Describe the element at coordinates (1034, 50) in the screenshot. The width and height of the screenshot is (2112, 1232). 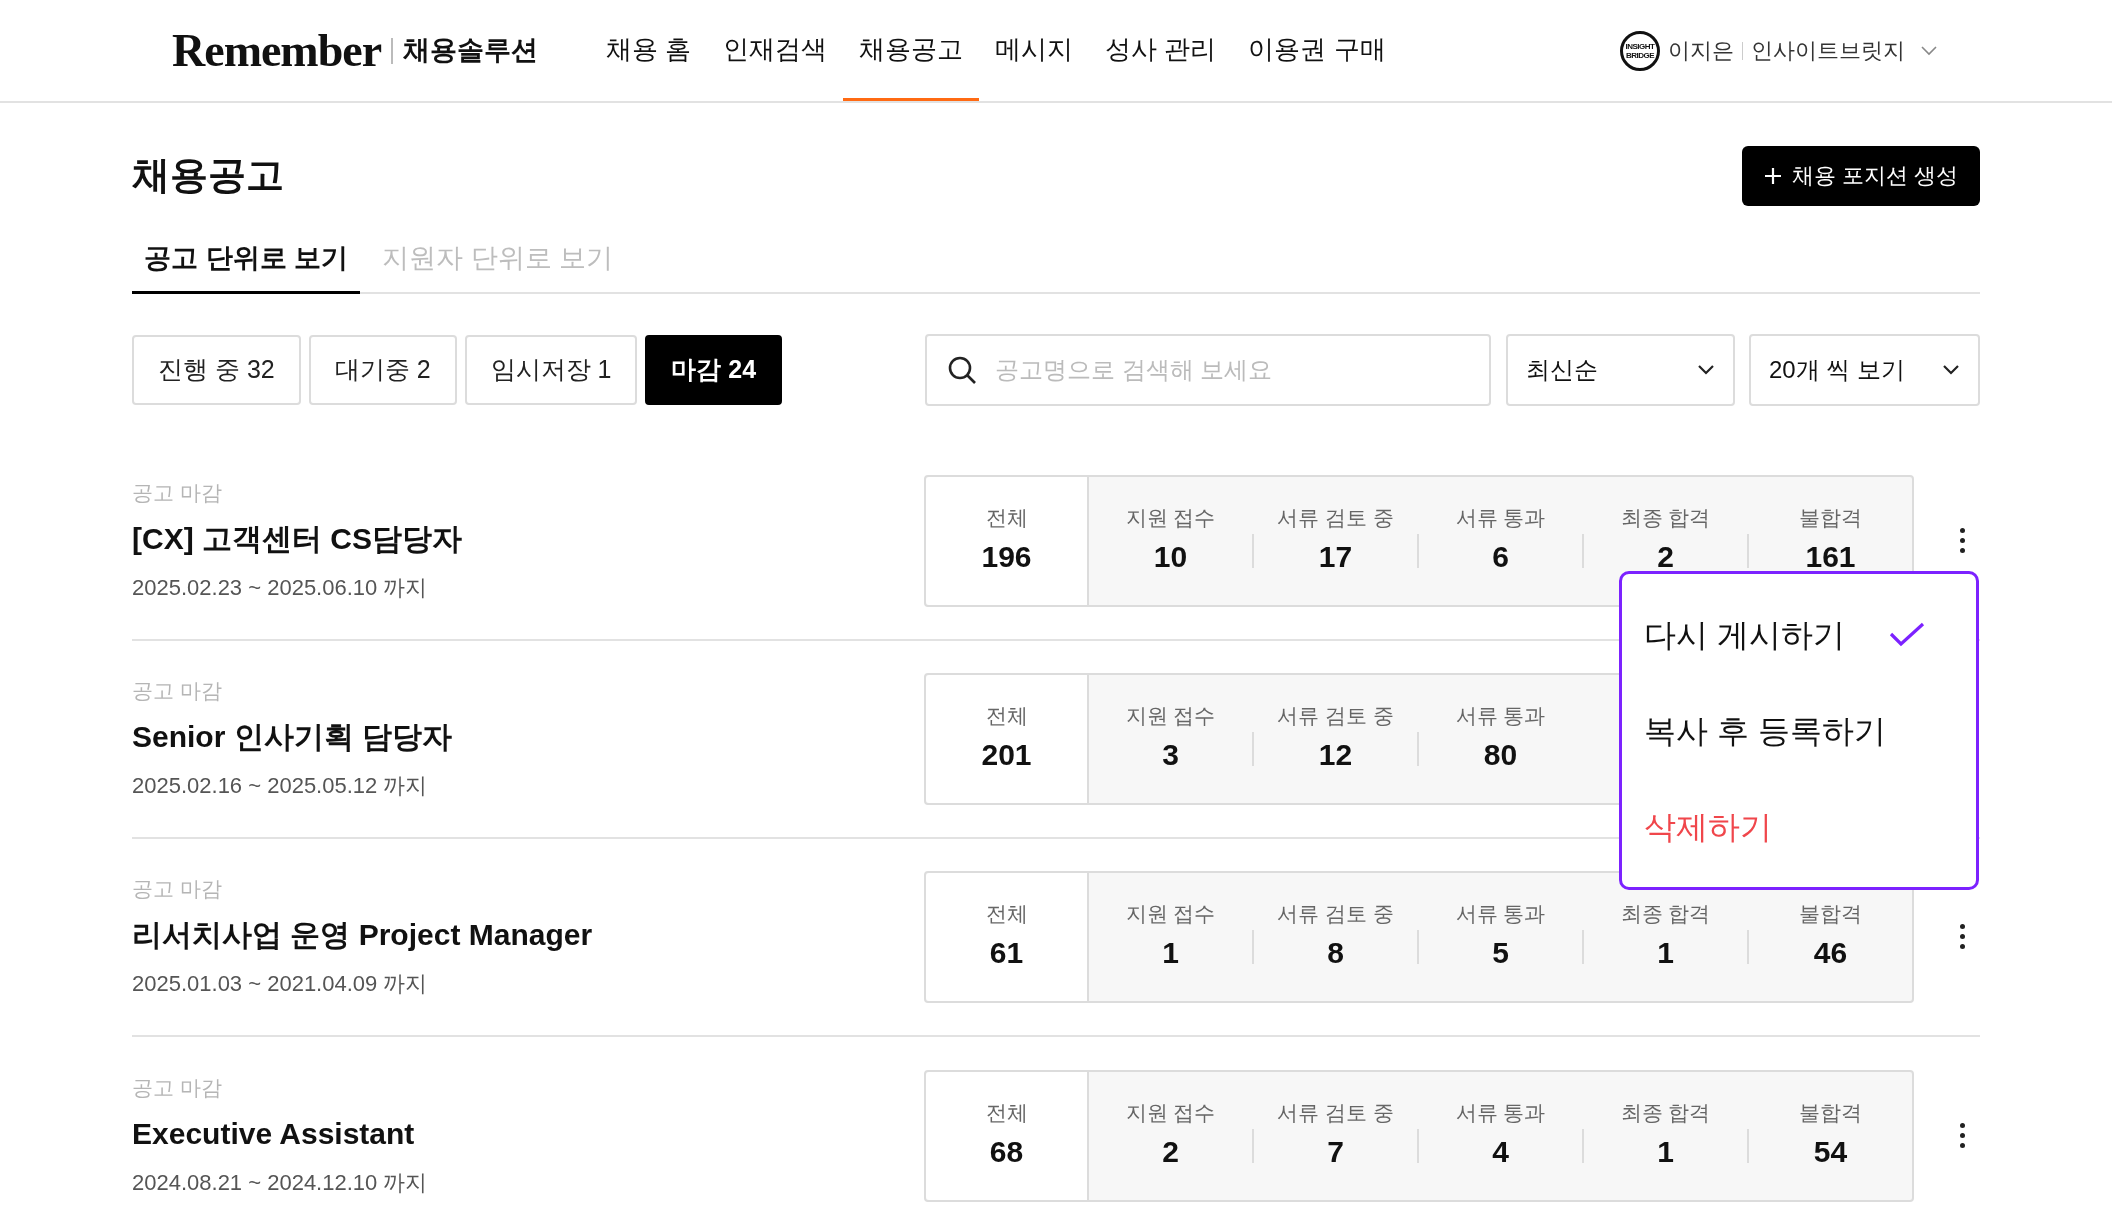
I see `nav-tab: 메시지` at that location.